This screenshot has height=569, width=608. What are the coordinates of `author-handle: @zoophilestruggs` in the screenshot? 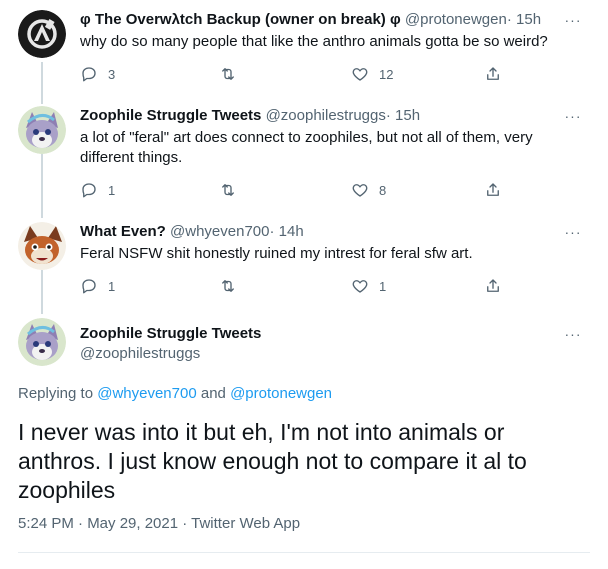 It's located at (140, 354).